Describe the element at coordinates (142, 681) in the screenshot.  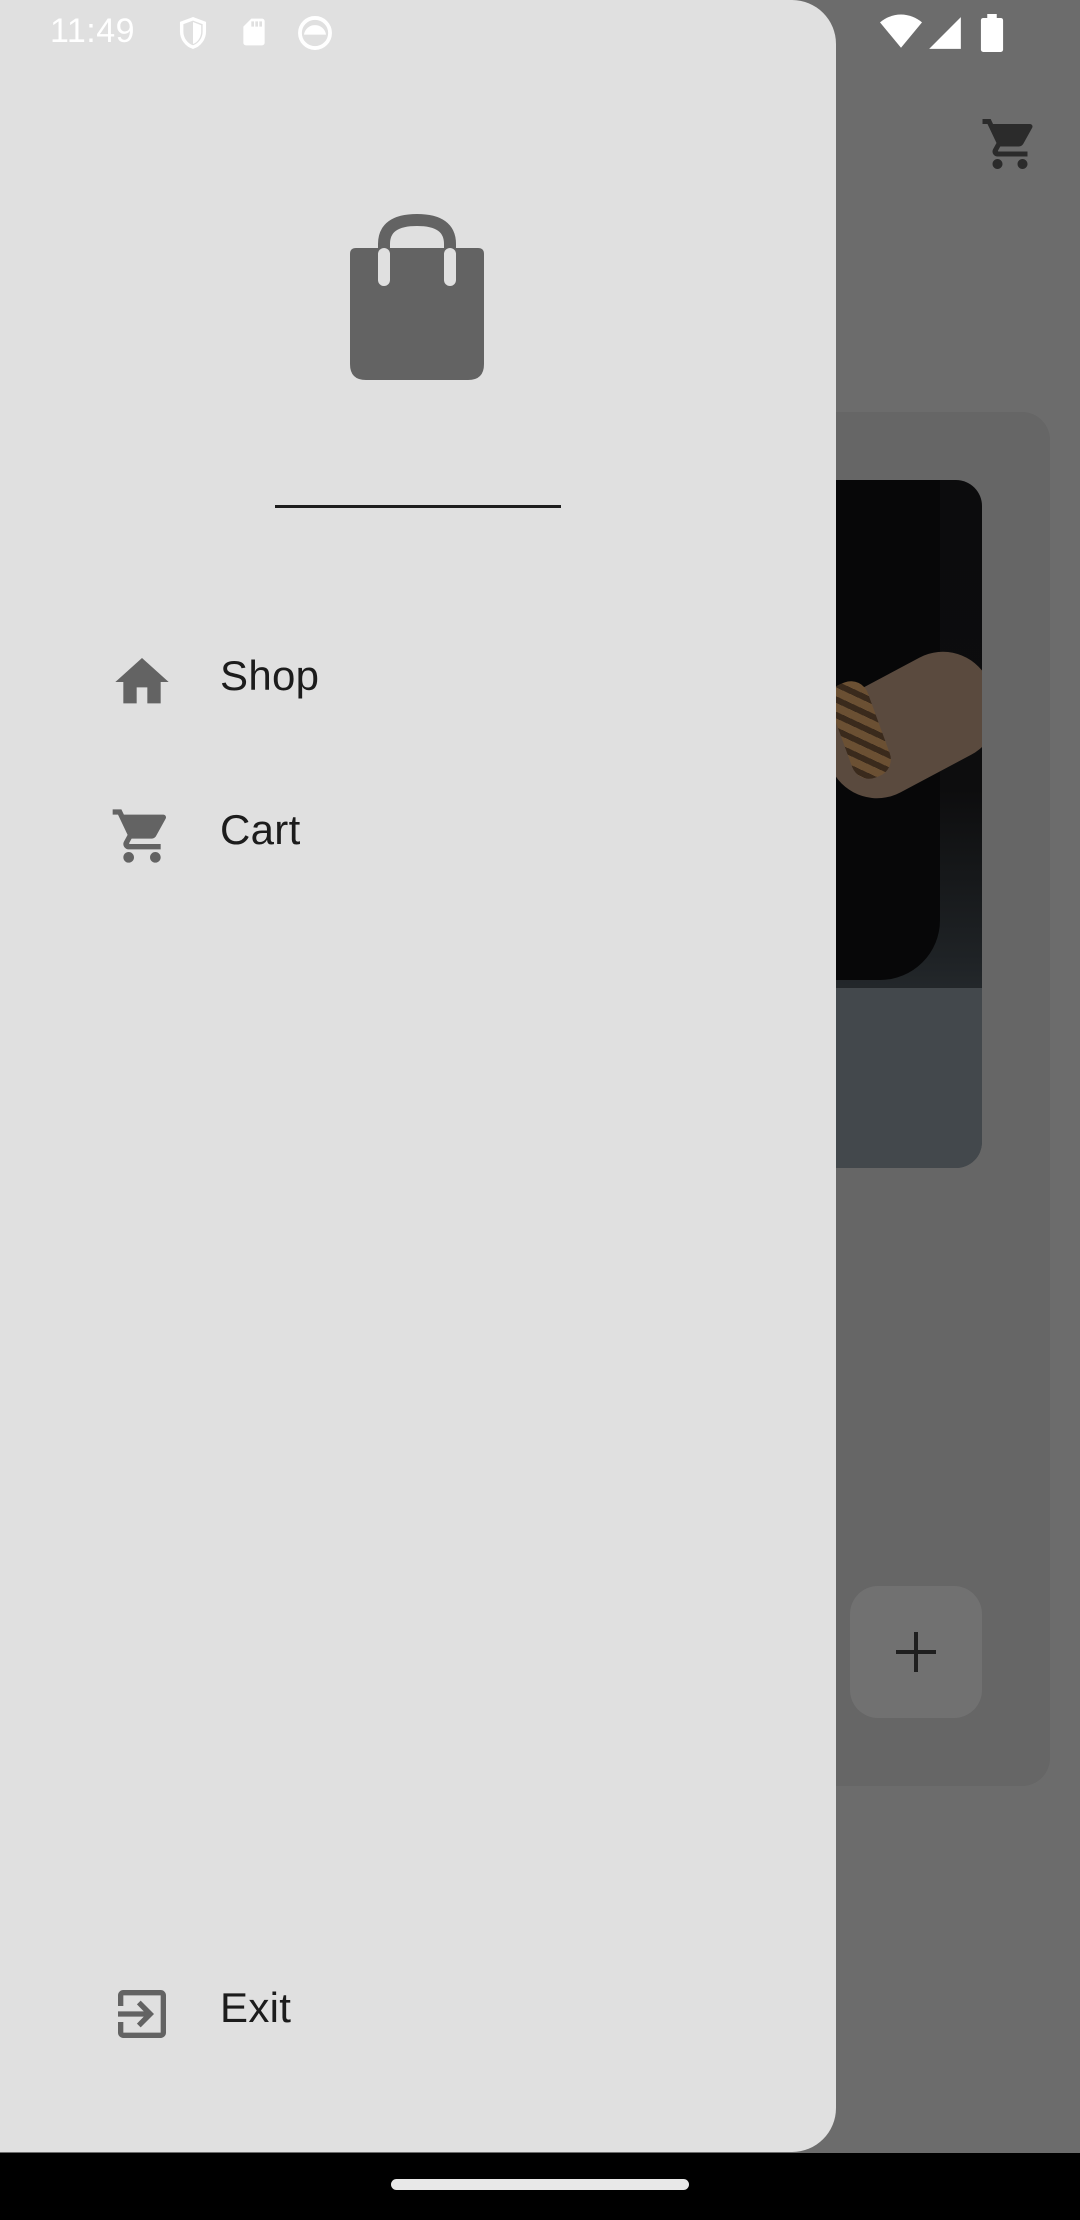
I see `home-icon` at that location.